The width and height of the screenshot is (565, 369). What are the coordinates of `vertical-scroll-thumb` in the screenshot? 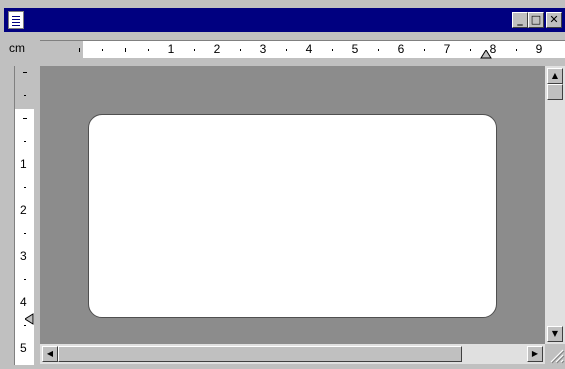 It's located at (555, 92).